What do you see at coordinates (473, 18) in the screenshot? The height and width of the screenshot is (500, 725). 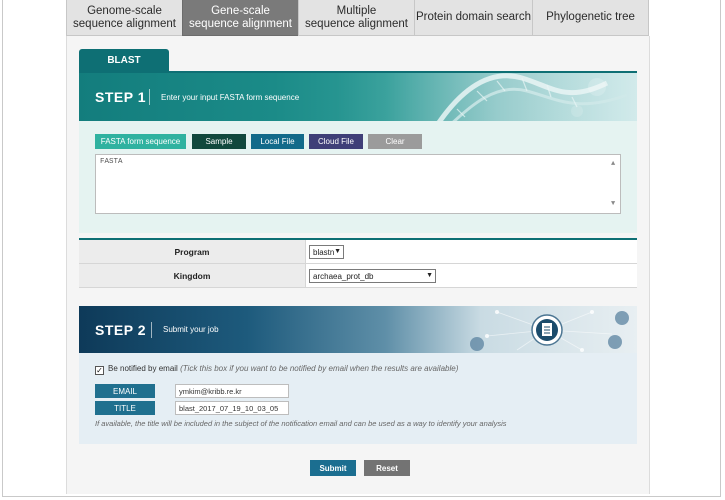 I see `tab-protein-domain: Protein domain search` at bounding box center [473, 18].